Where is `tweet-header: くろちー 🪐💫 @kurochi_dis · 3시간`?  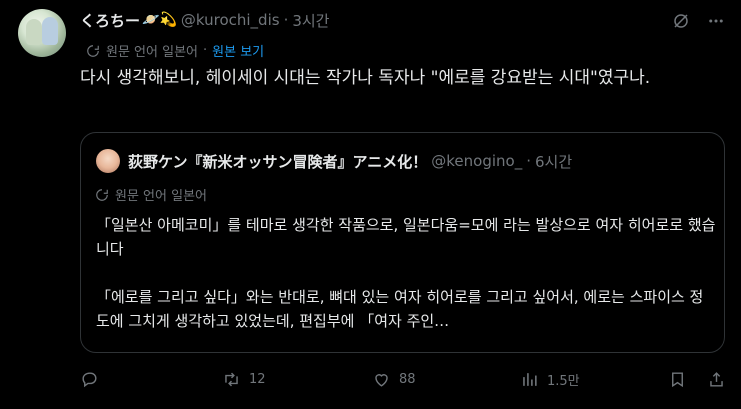 tweet-header: くろちー 🪐💫 @kurochi_dis · 3시간 is located at coordinates (205, 20).